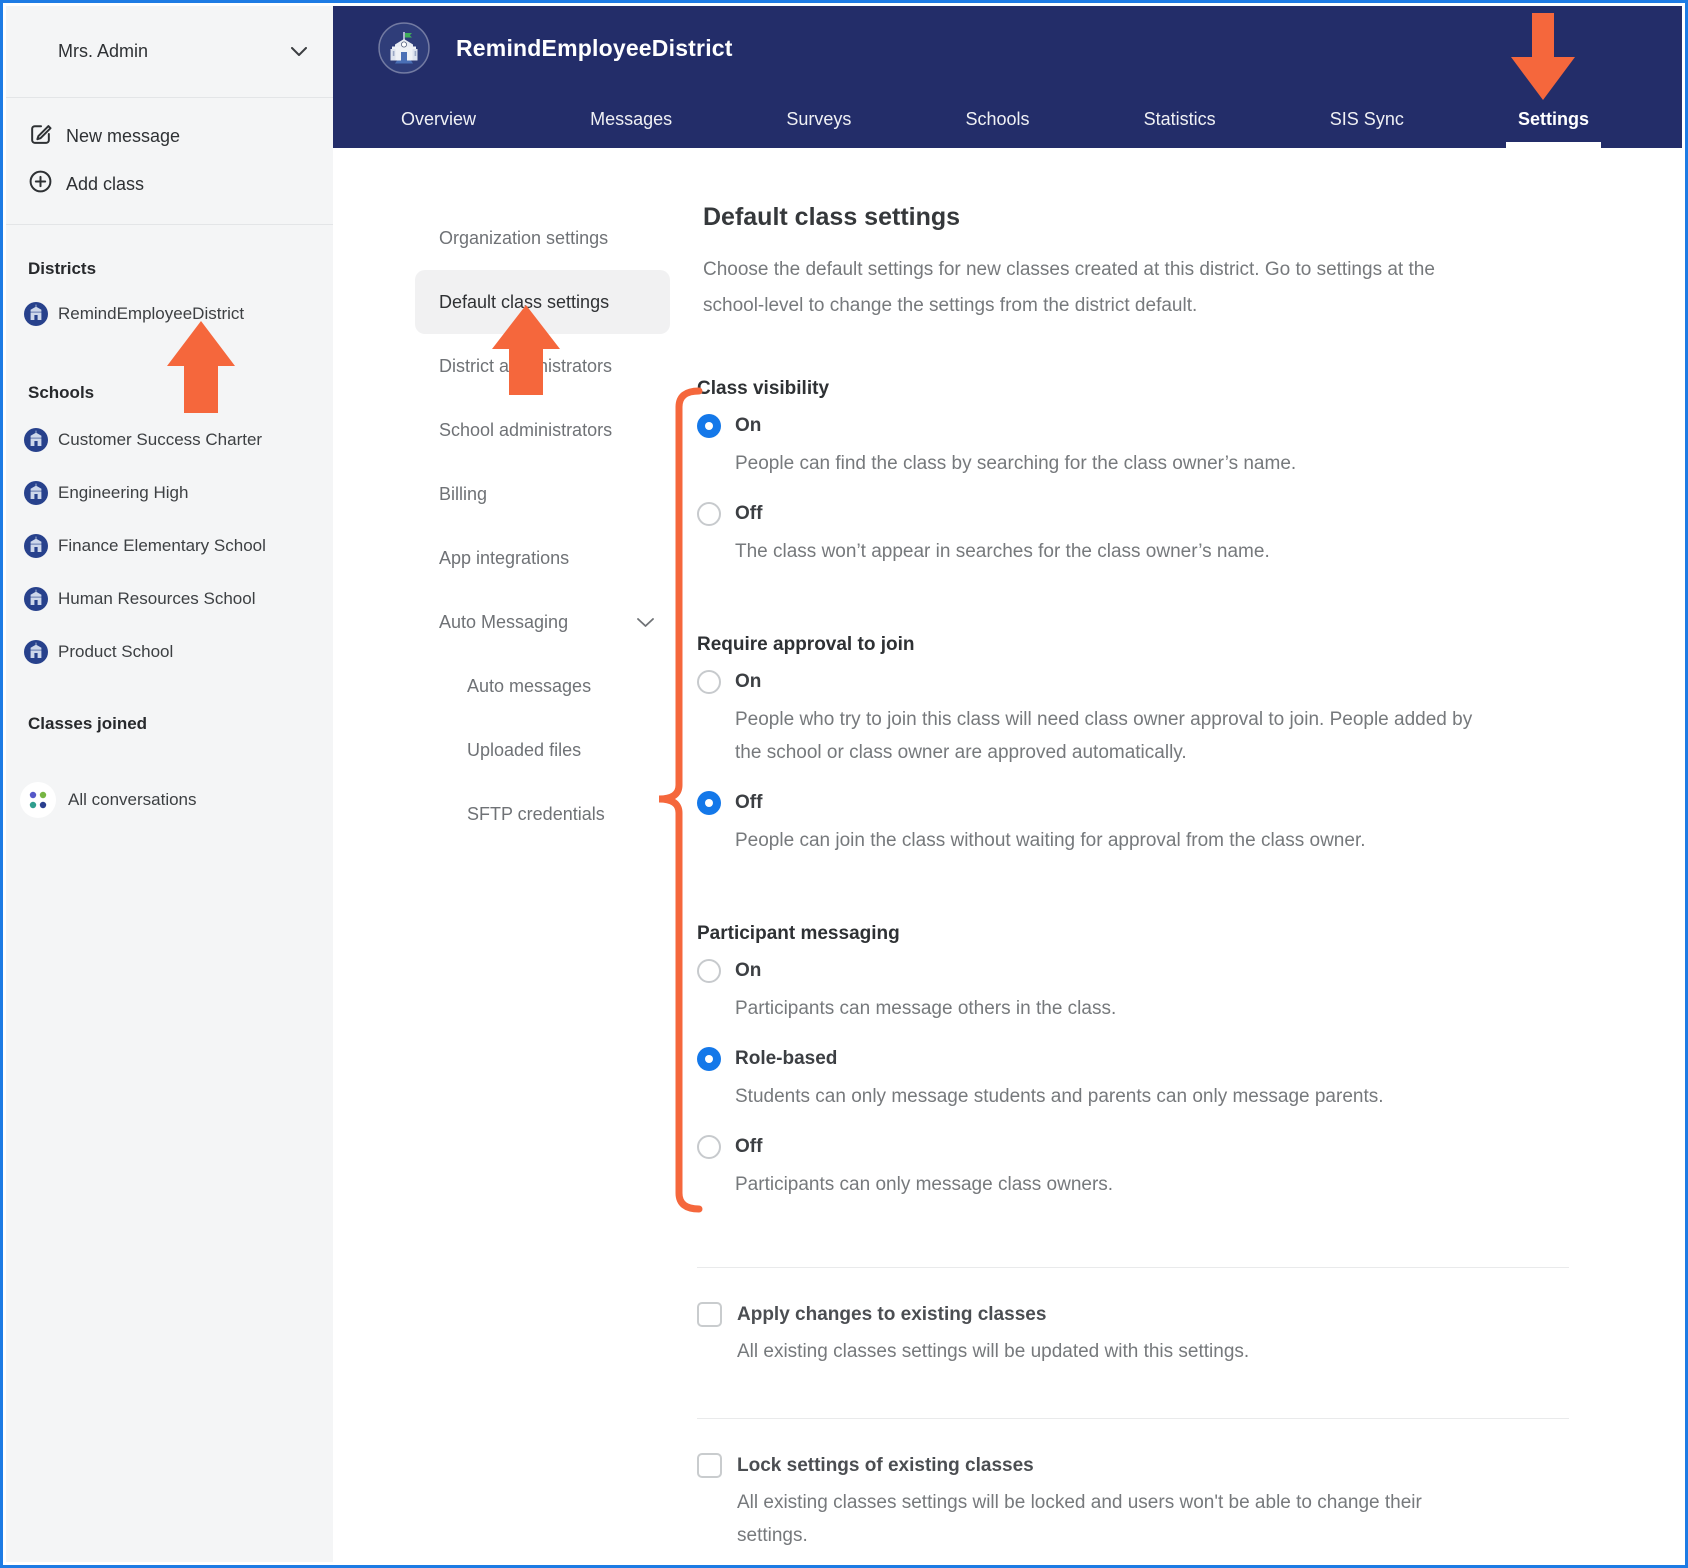 This screenshot has width=1688, height=1568. What do you see at coordinates (1097, 1314) in the screenshot?
I see `apply-changes-checkbox-row: Apply changes to existing classes` at bounding box center [1097, 1314].